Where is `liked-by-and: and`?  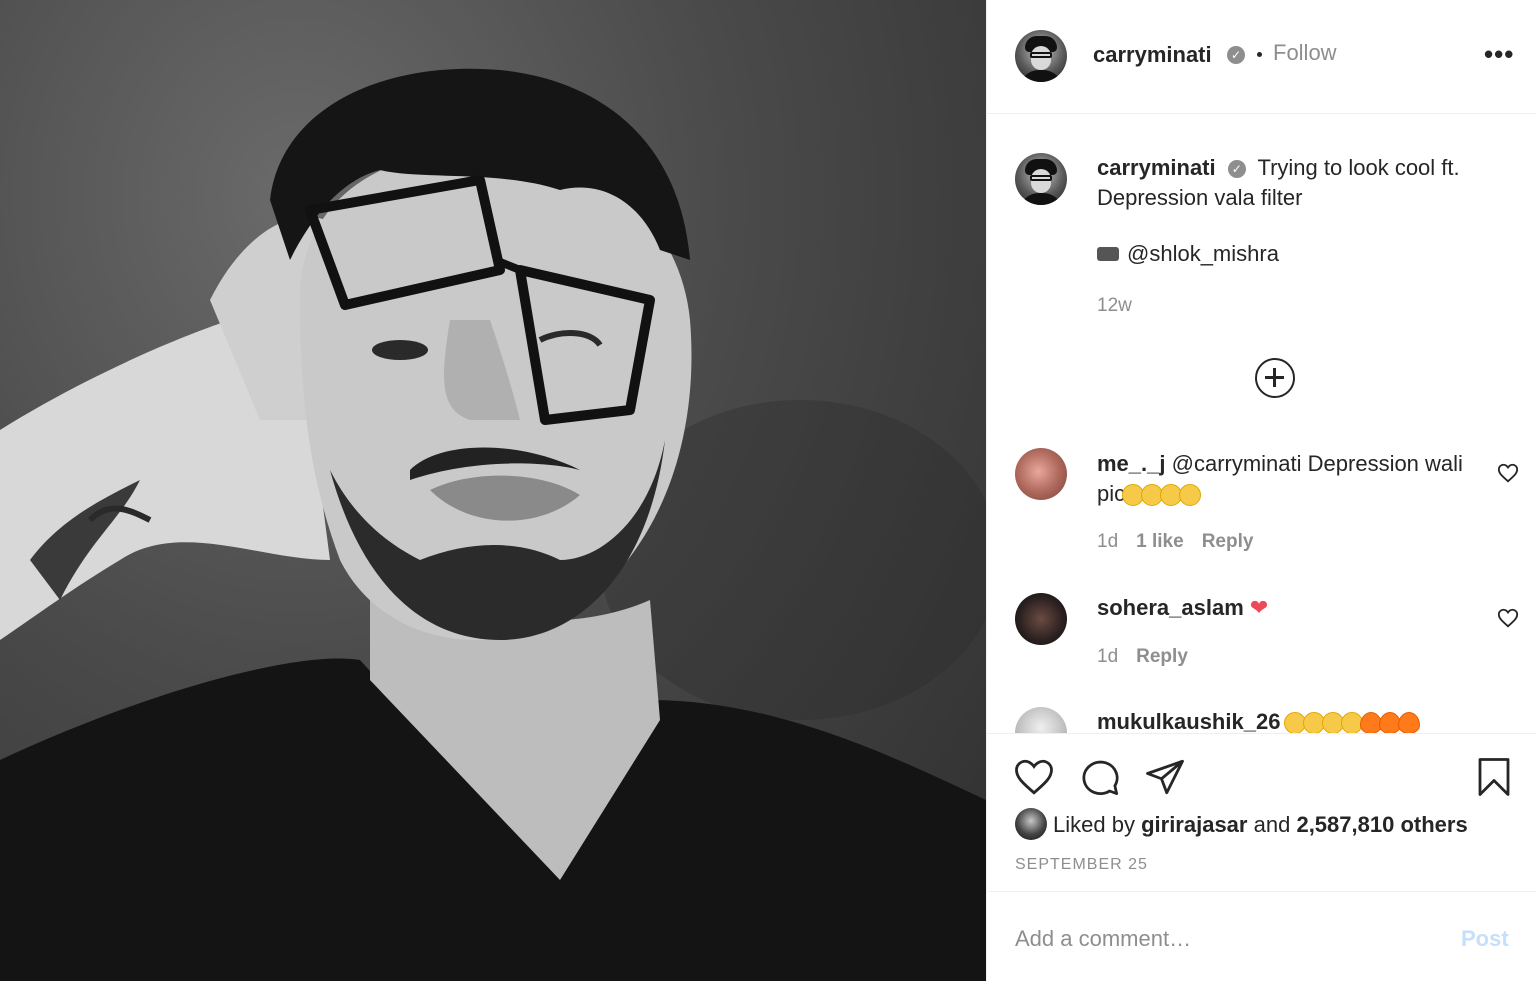
liked-by-and: and is located at coordinates (1272, 824).